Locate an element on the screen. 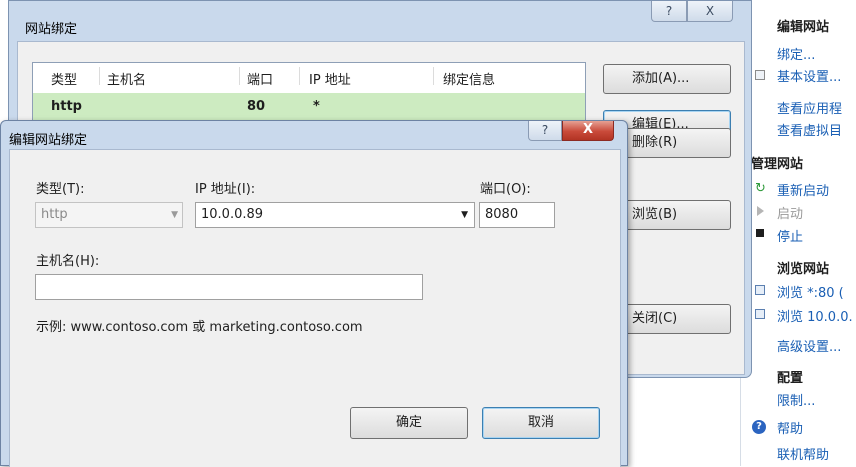 This screenshot has width=856, height=467. port-input: 8080 is located at coordinates (517, 215).